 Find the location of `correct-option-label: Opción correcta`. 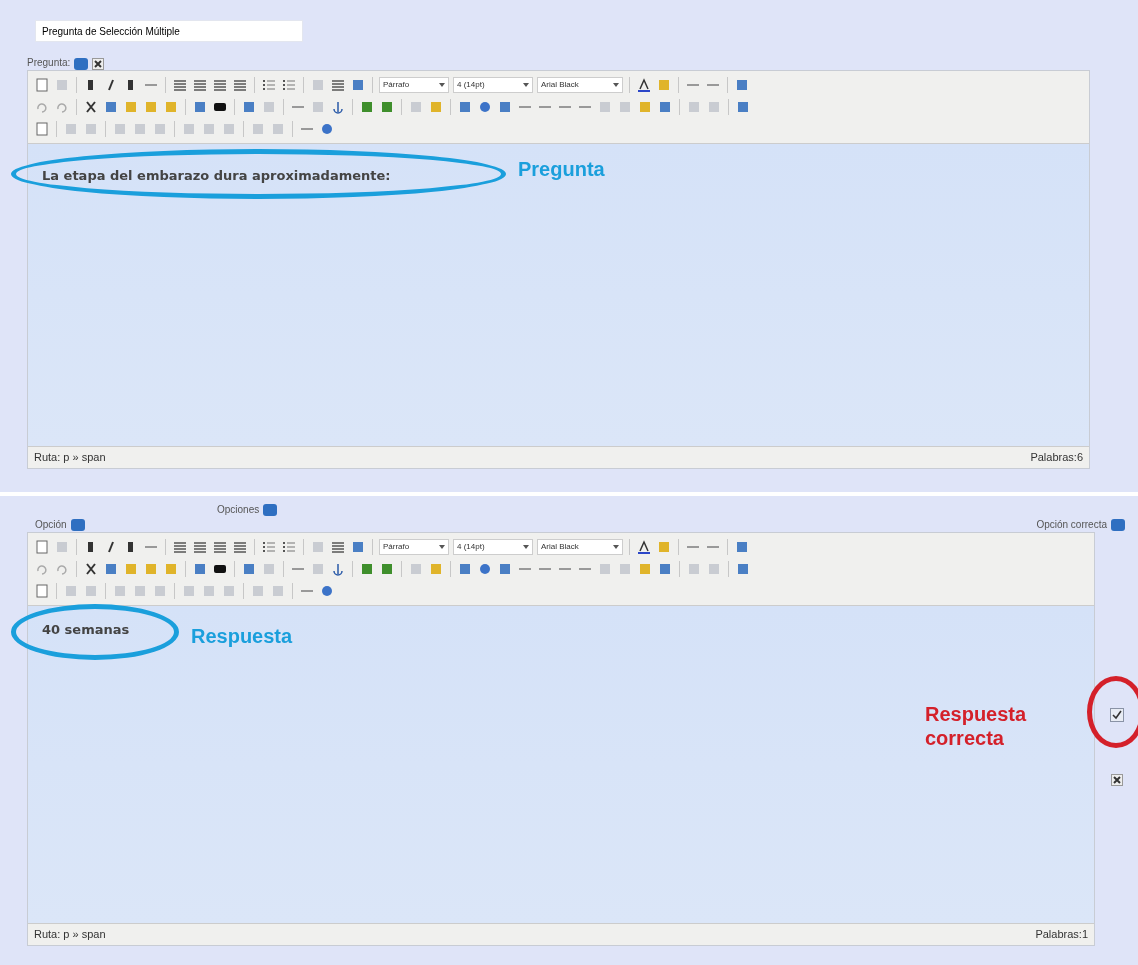

correct-option-label: Opción correcta is located at coordinates (1071, 525).